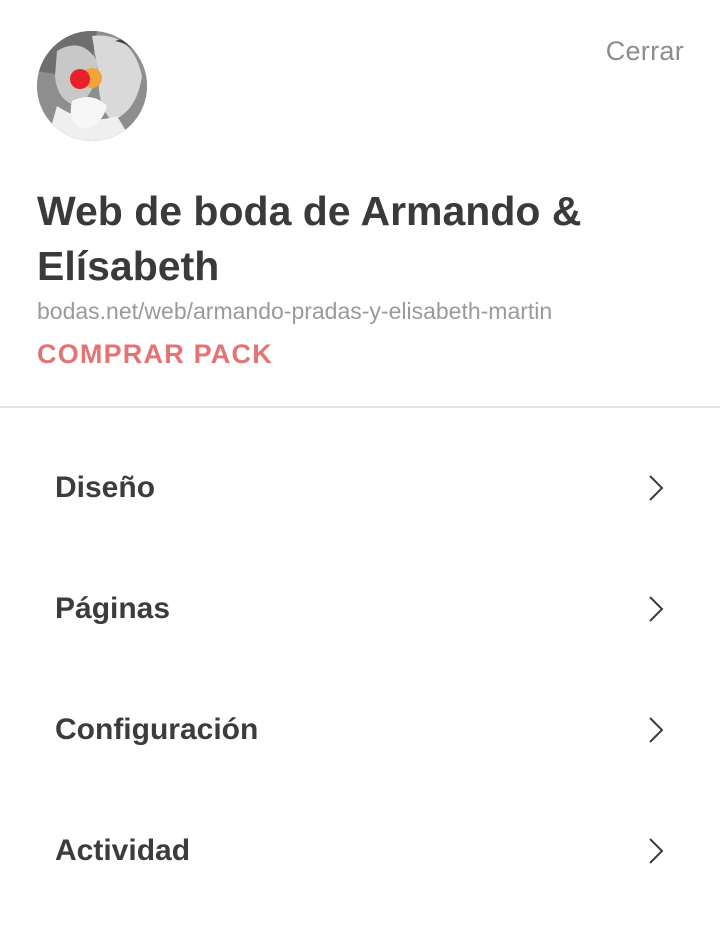 Image resolution: width=720 pixels, height=942 pixels. Describe the element at coordinates (155, 354) in the screenshot. I see `buy-pack-link: COMPRAR PACK` at that location.